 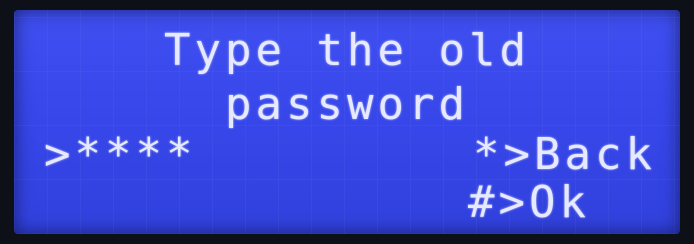 What do you see at coordinates (564, 155) in the screenshot?
I see `back-option: *>Back` at bounding box center [564, 155].